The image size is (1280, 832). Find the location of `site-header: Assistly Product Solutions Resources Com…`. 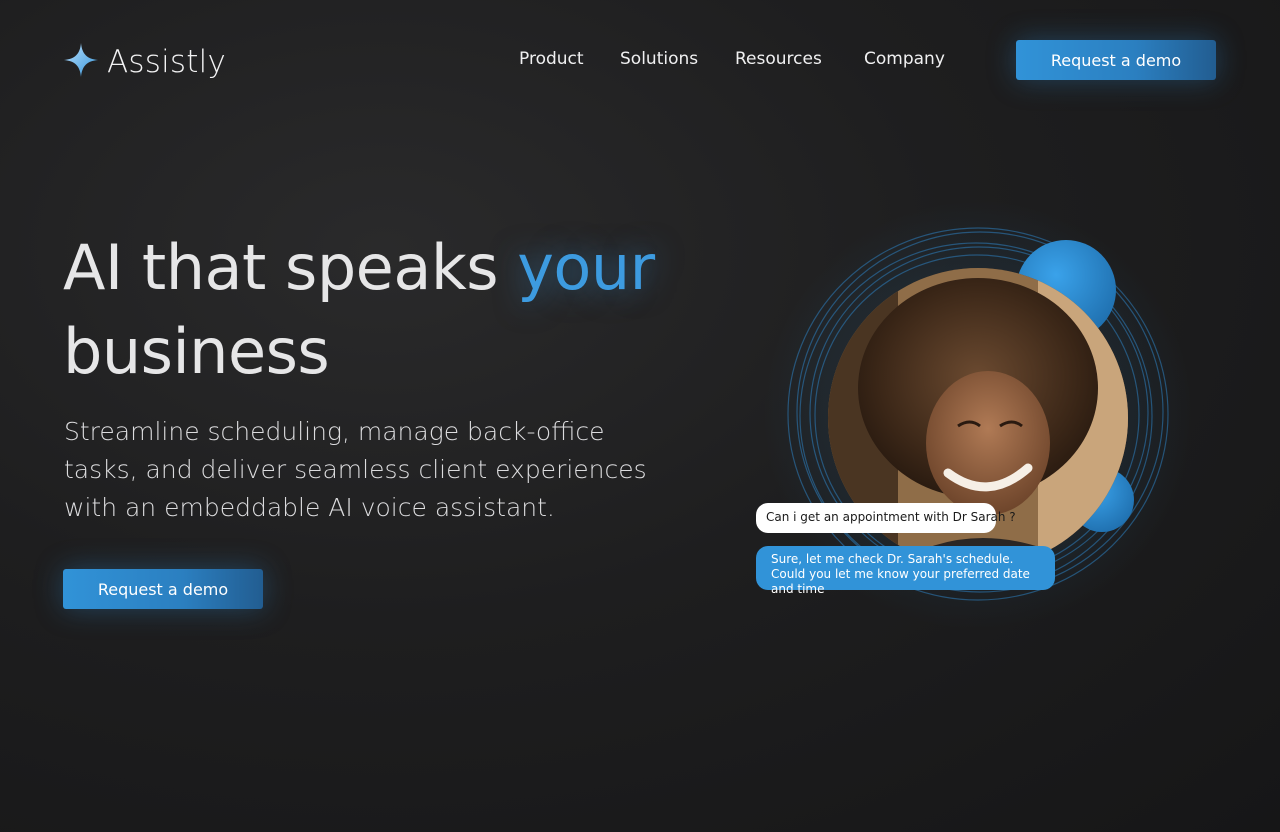

site-header: Assistly Product Solutions Resources Com… is located at coordinates (640, 60).